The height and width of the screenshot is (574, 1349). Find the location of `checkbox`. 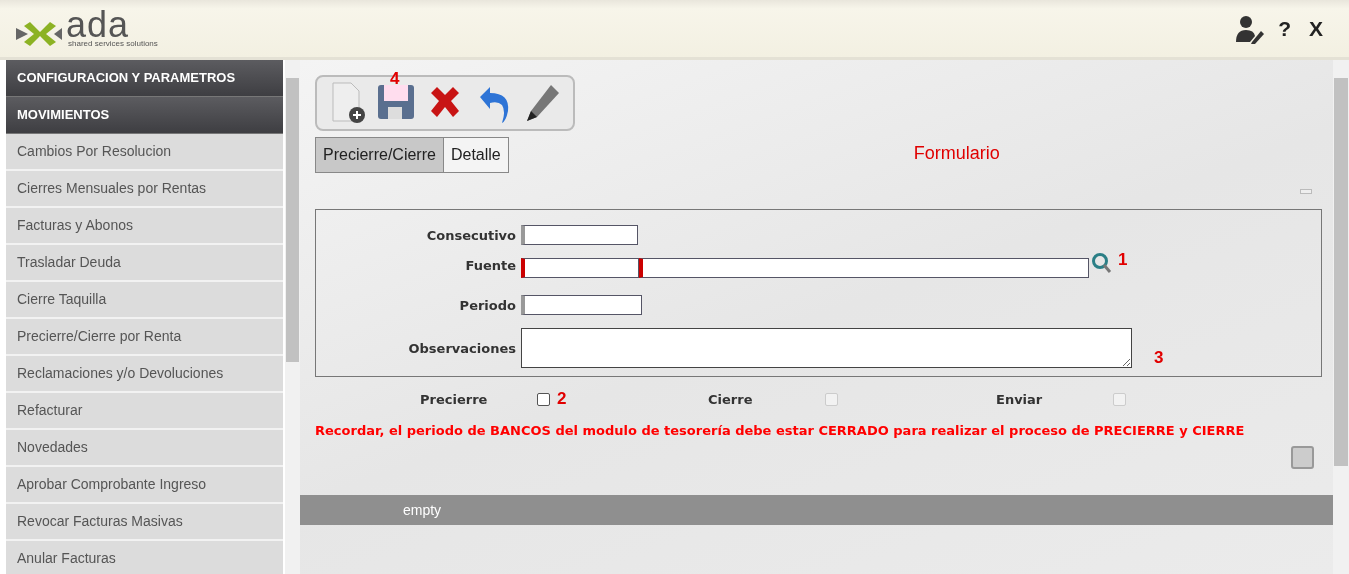

checkbox is located at coordinates (543, 399).